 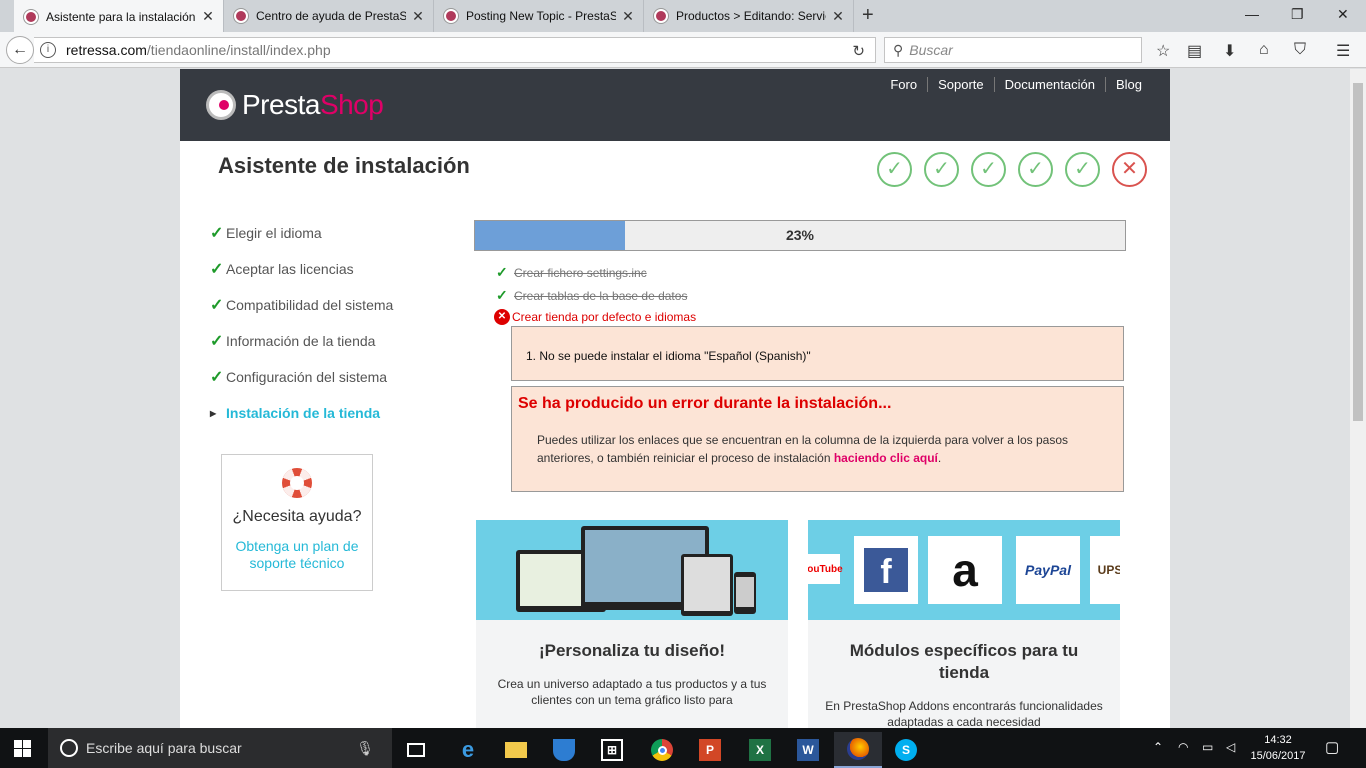 I want to click on task-item: ✓ Crear tablas de la base de datos, so click(x=591, y=295).